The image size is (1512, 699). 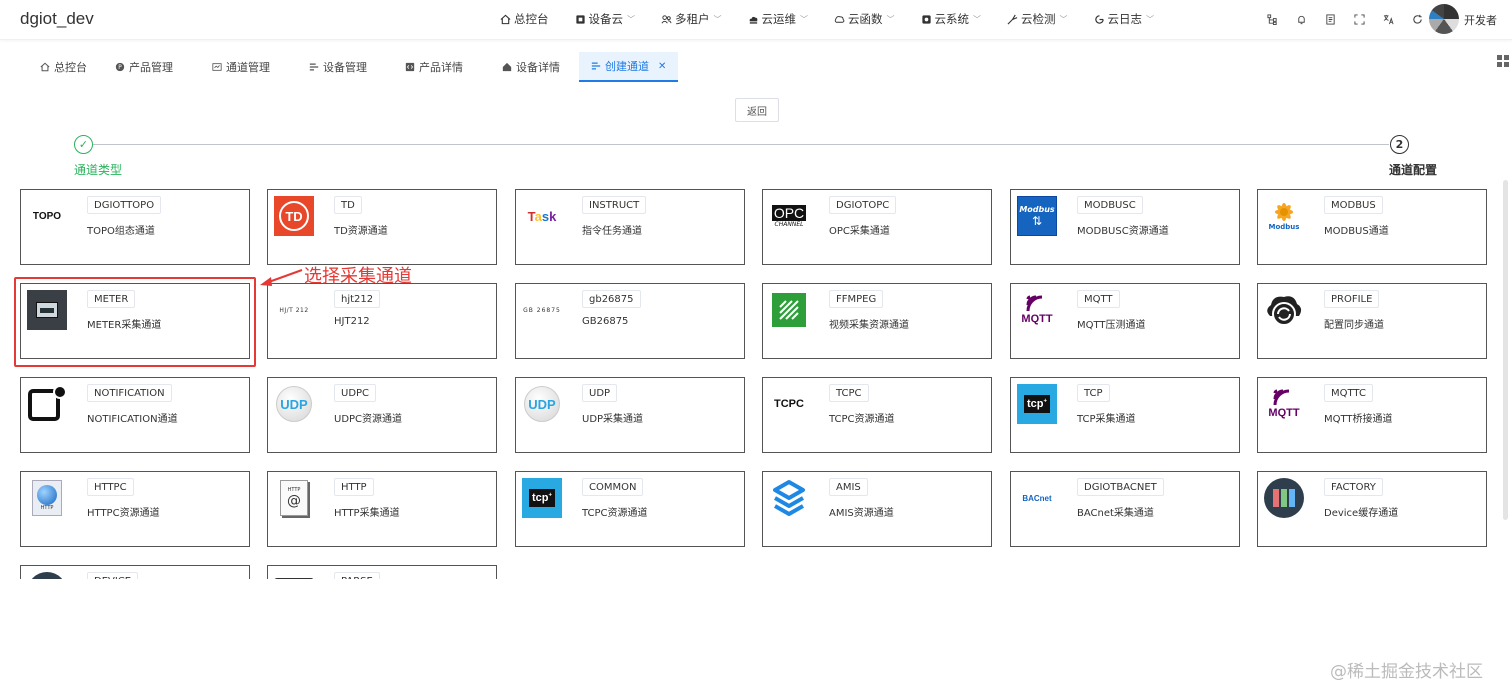 I want to click on channel-card-http: HTTP @ HTTP HTTP采集通道, so click(x=382, y=509).